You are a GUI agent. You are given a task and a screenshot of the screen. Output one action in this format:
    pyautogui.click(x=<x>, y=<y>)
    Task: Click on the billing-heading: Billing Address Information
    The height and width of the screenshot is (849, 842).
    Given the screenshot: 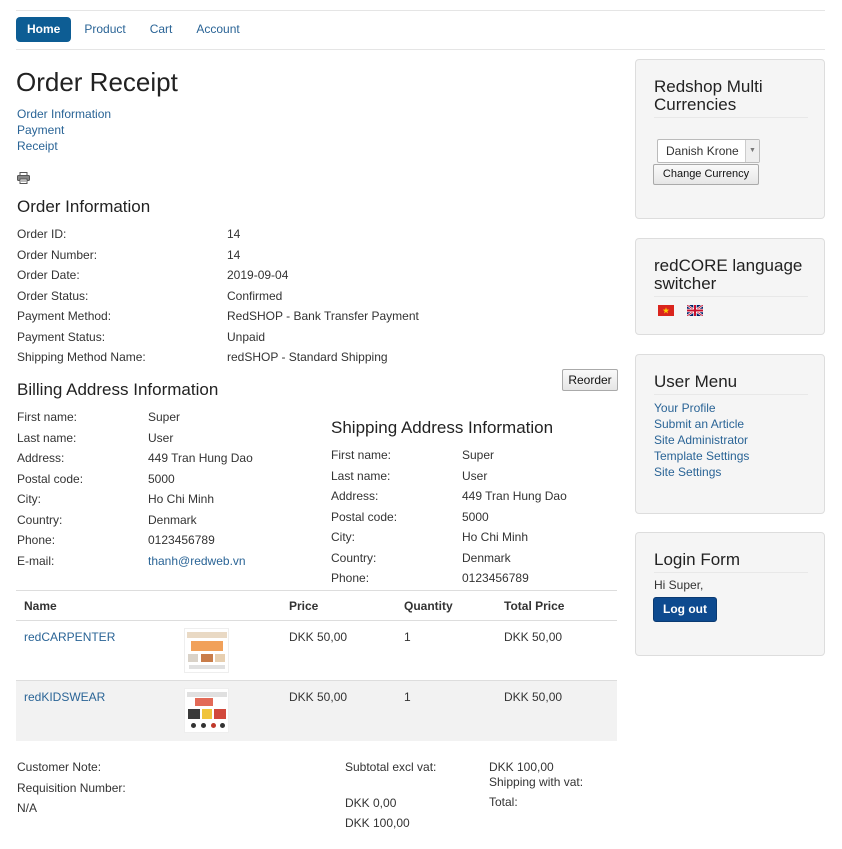 What is the action you would take?
    pyautogui.click(x=118, y=389)
    